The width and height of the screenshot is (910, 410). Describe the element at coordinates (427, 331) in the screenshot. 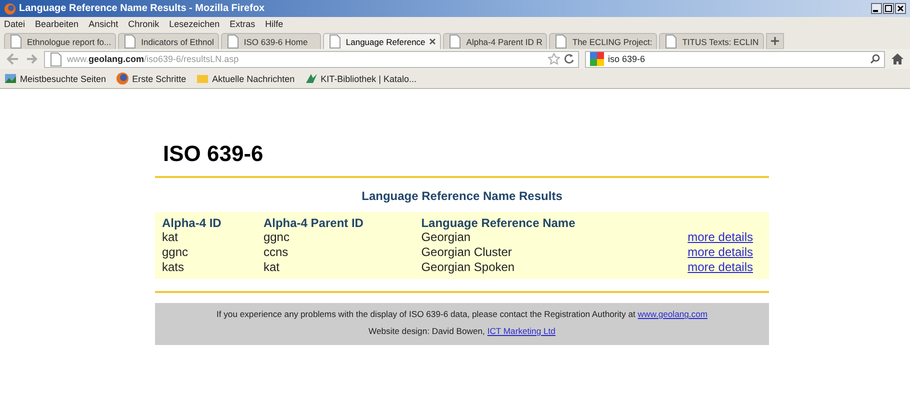

I see `footer-credit: Website design: David Bowen,` at that location.